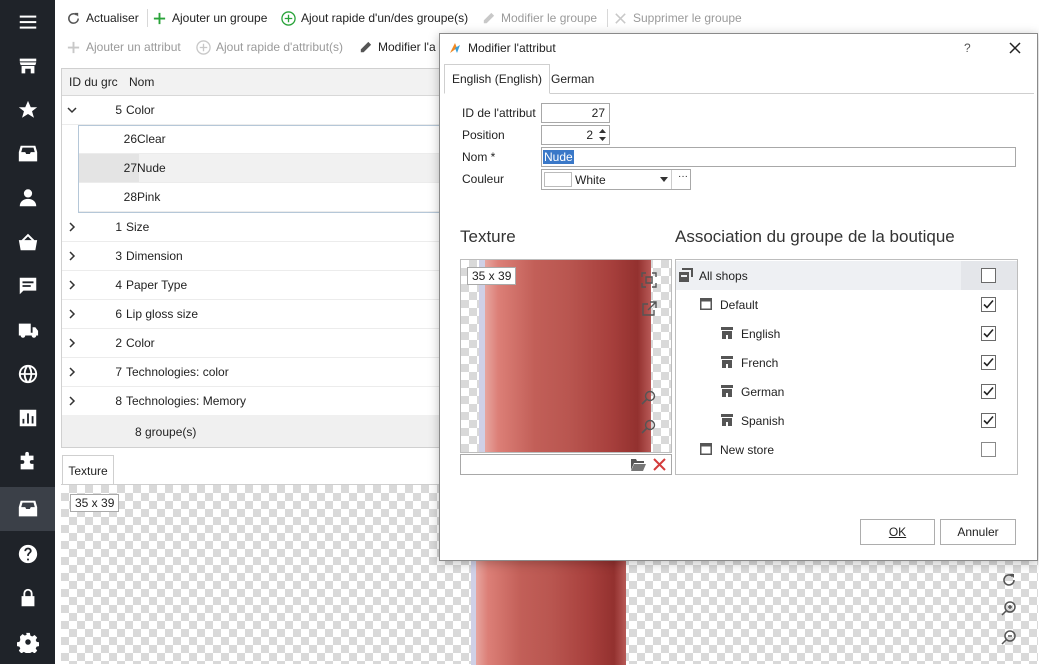 The image size is (1039, 665). What do you see at coordinates (27, 554) in the screenshot?
I see `help-icon` at bounding box center [27, 554].